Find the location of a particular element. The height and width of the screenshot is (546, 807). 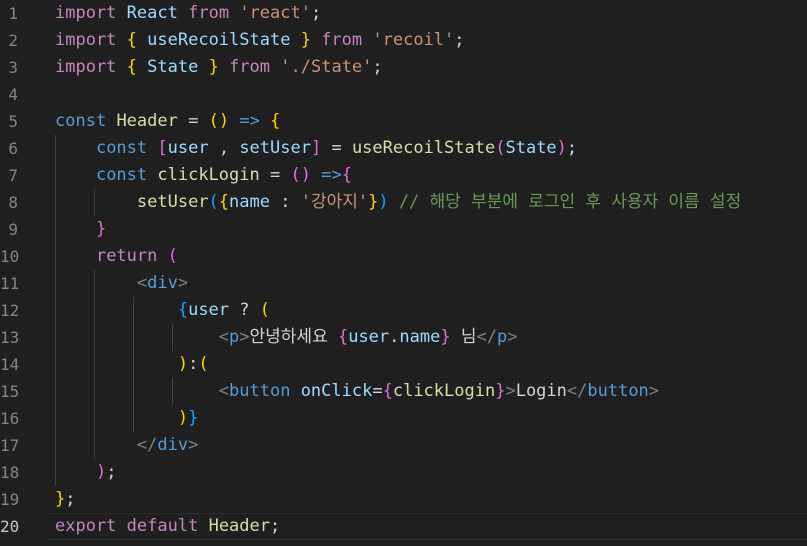

code-line: 12 {user ? ( is located at coordinates (403, 310).